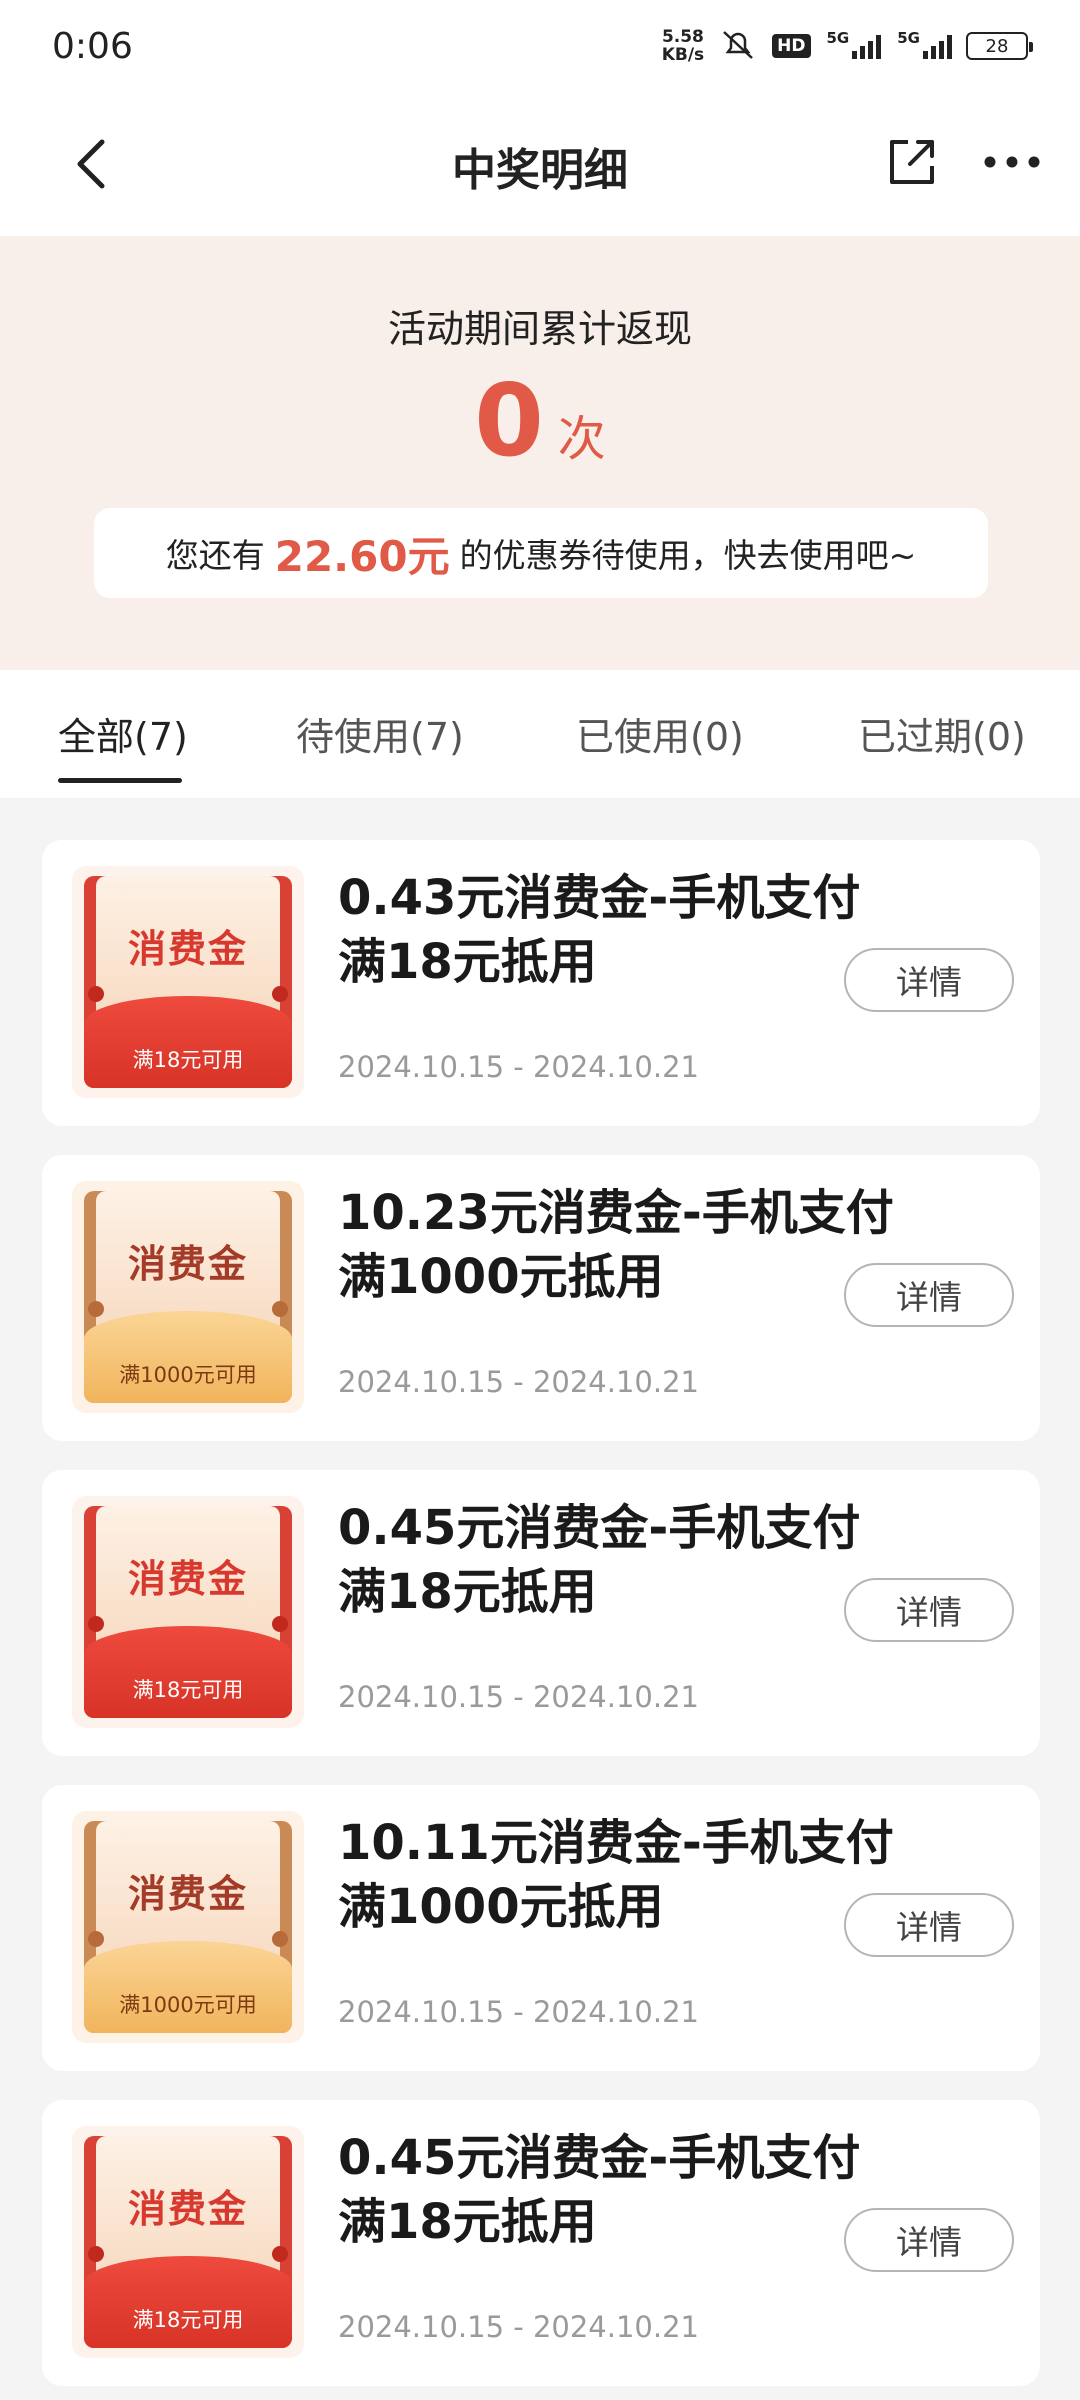 The image size is (1080, 2400). I want to click on cashback-unit: 次, so click(581, 439).